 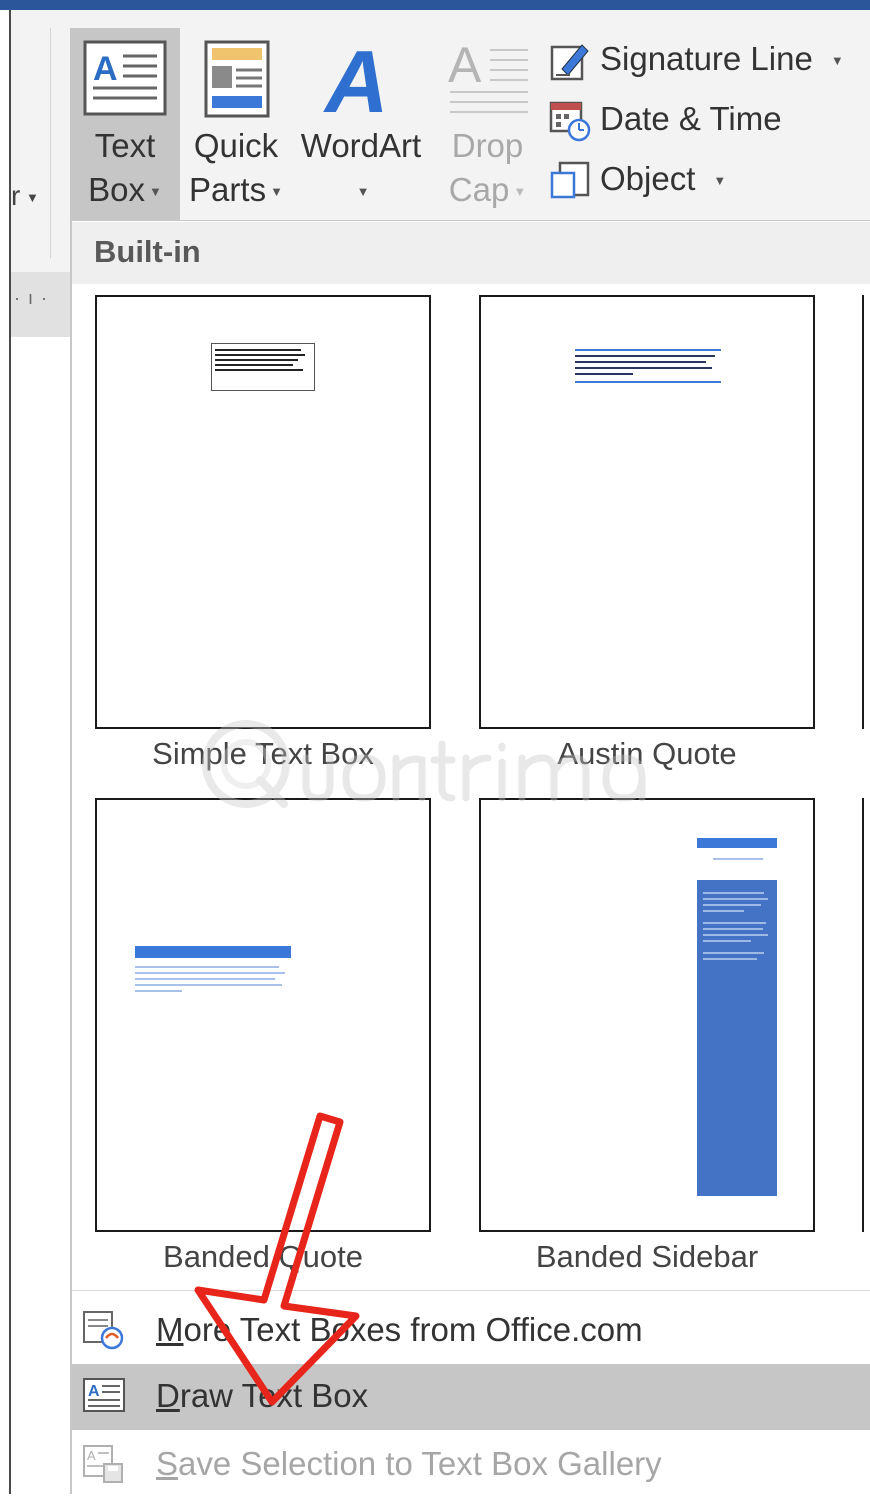 What do you see at coordinates (570, 122) in the screenshot?
I see `date-time-icon` at bounding box center [570, 122].